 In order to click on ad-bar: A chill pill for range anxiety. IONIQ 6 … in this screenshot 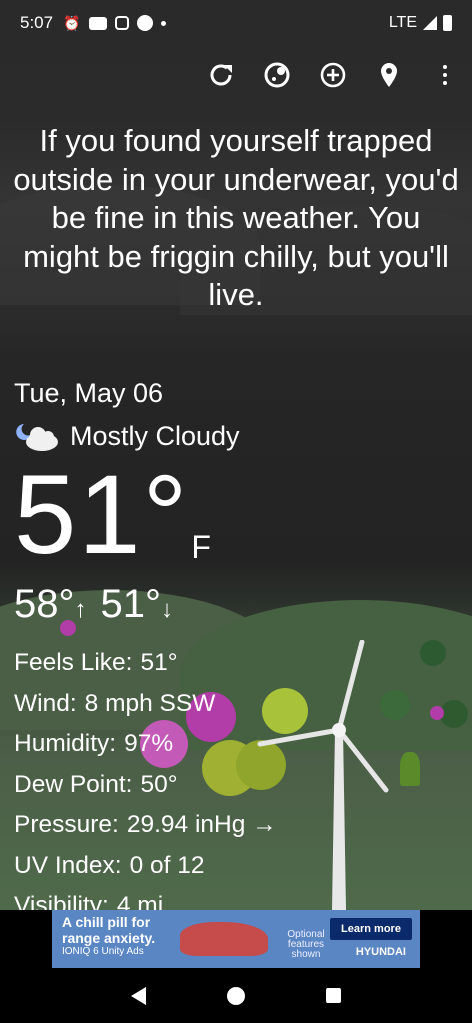, I will do `click(236, 939)`.